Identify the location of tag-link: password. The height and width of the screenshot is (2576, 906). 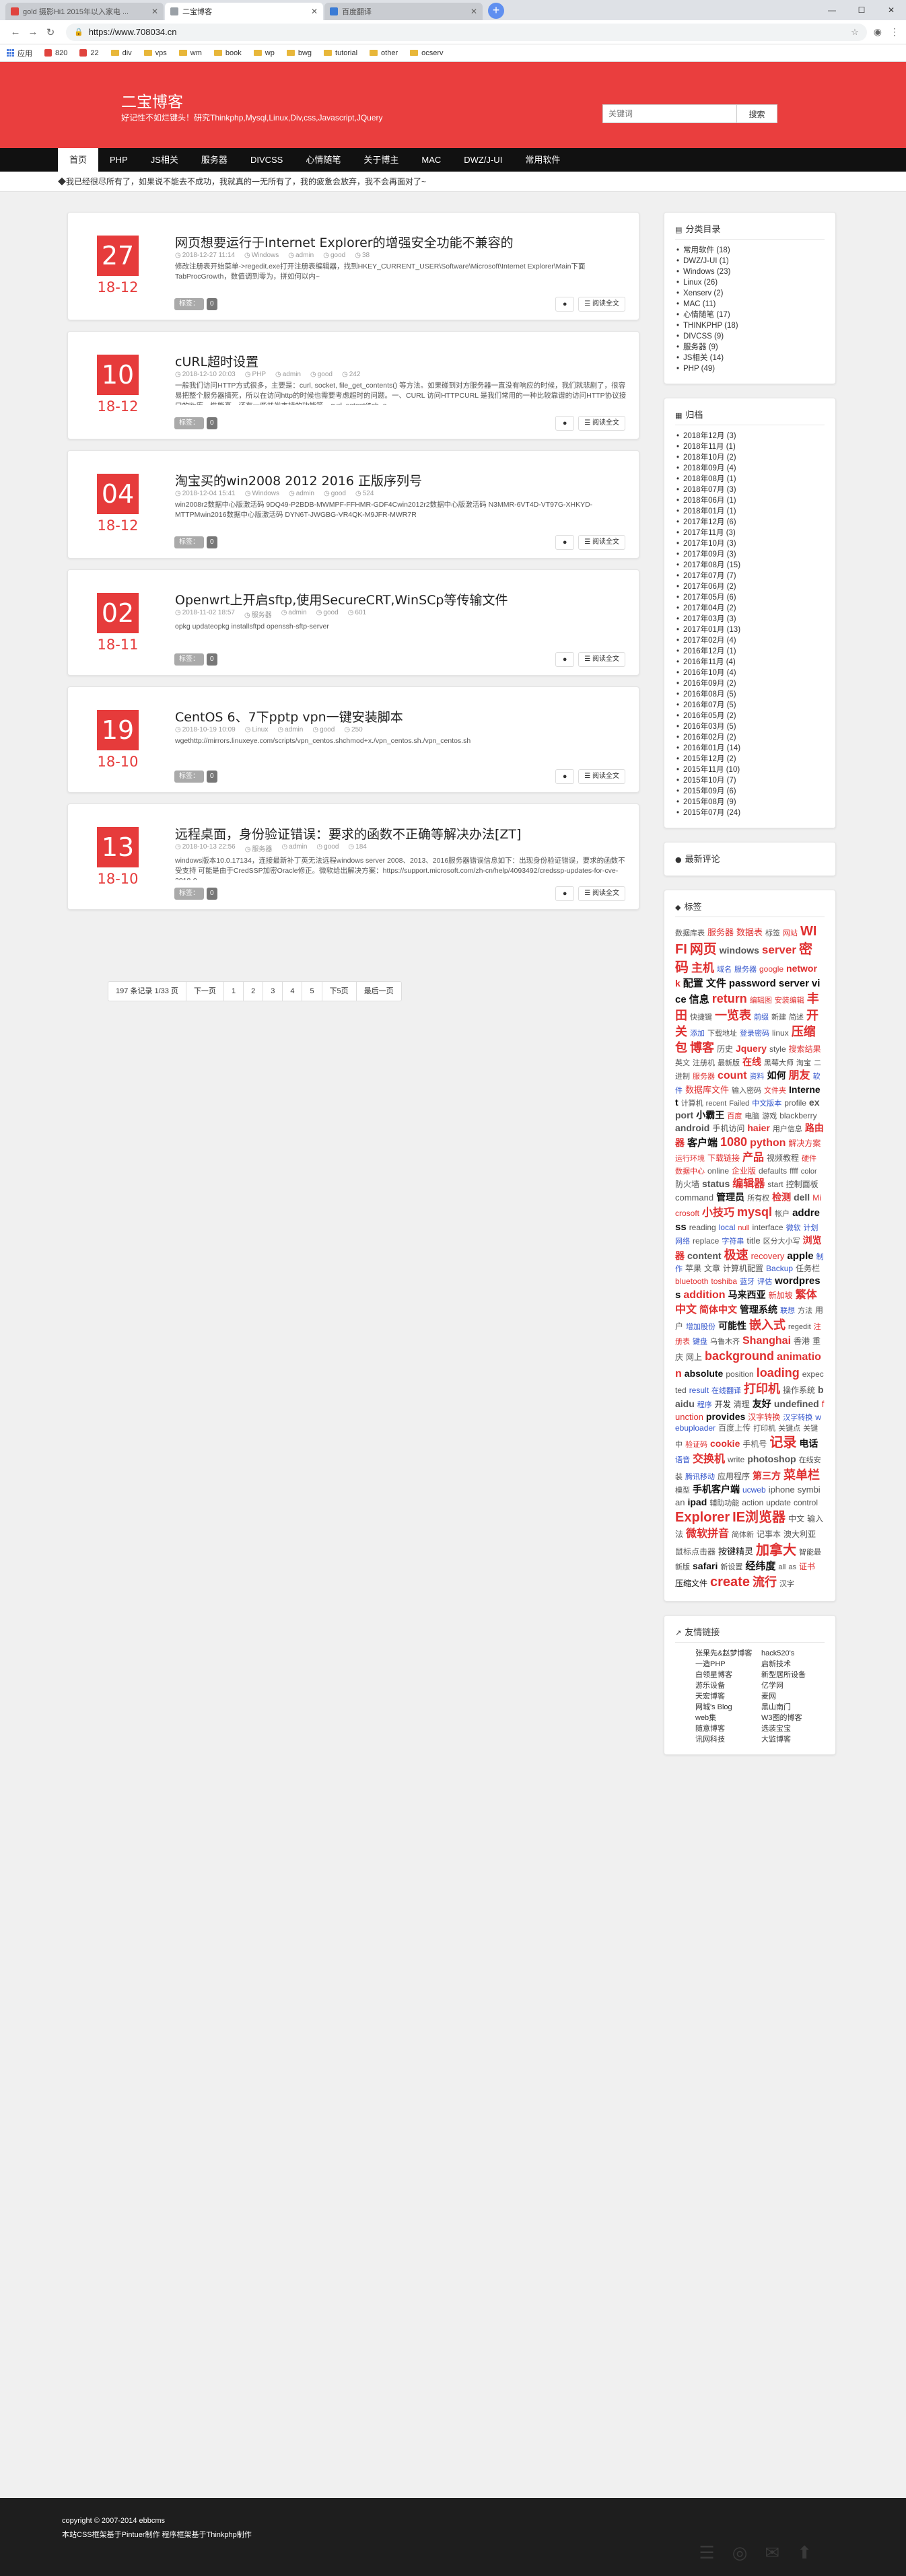
(753, 983).